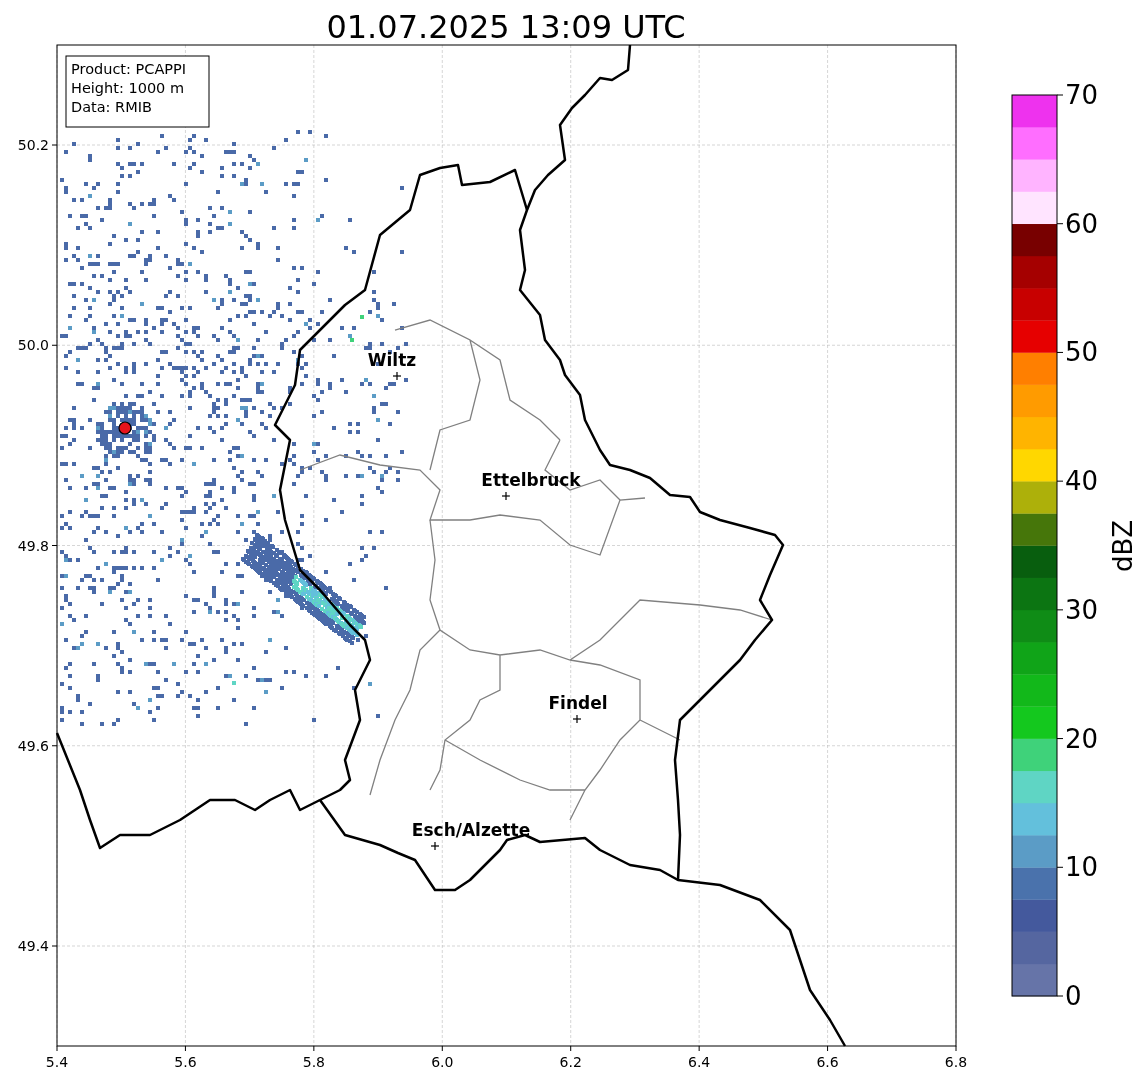 The width and height of the screenshot is (1145, 1084). Describe the element at coordinates (111, 107) in the screenshot. I see `info-box-text: Data: RMIB` at that location.